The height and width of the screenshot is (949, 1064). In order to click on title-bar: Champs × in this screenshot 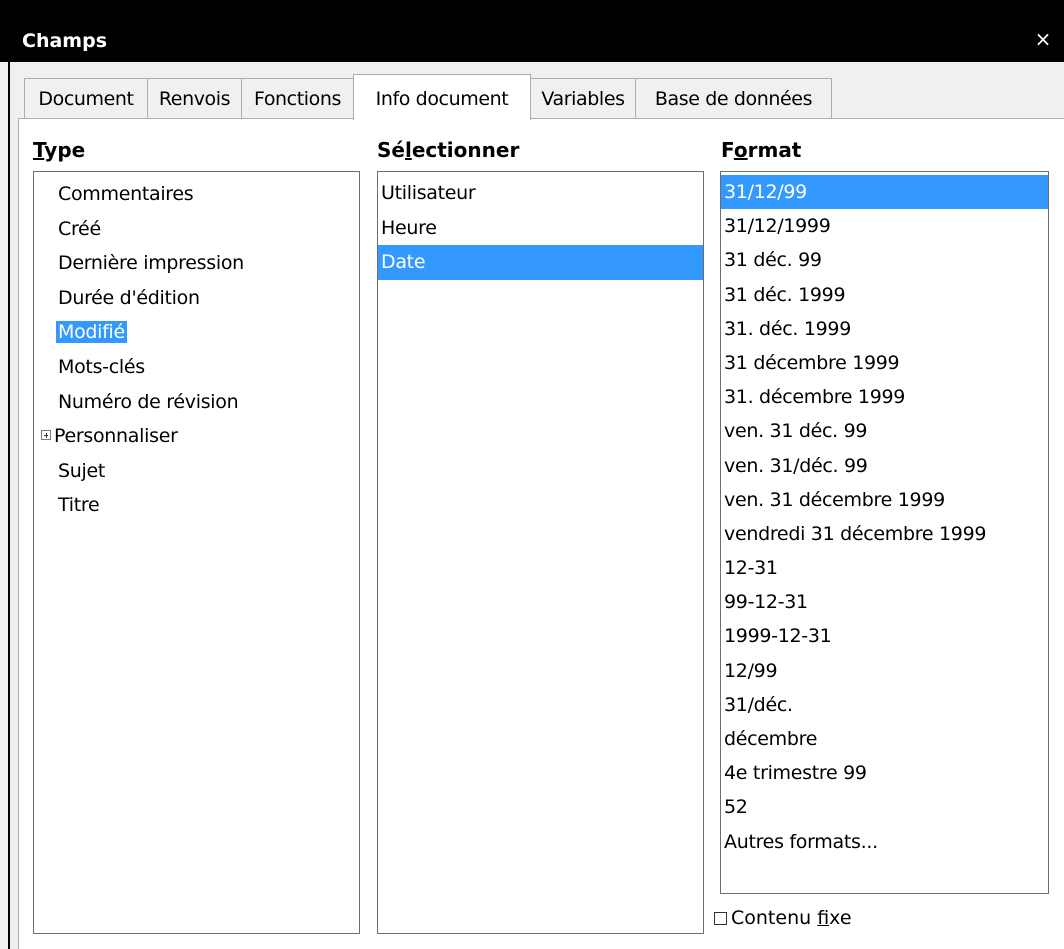, I will do `click(532, 31)`.